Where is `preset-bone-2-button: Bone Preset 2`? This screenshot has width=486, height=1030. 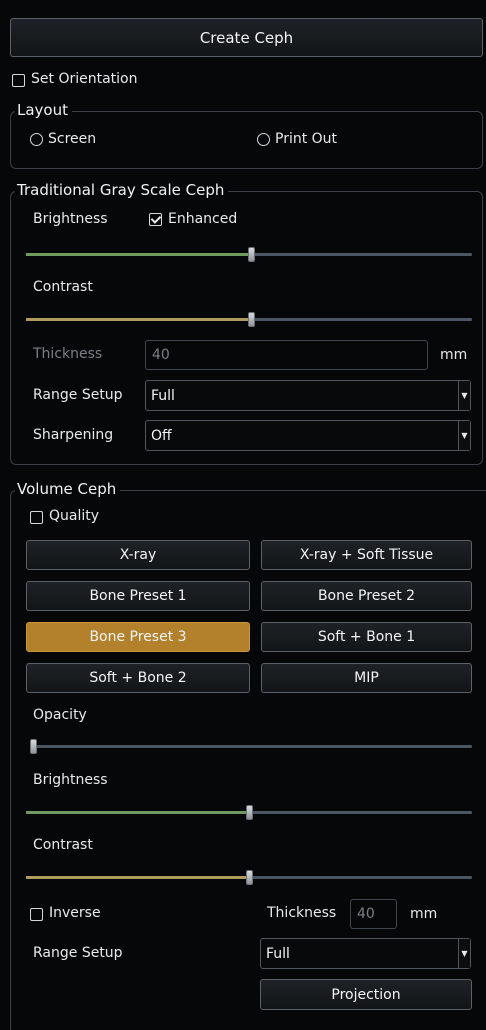 preset-bone-2-button: Bone Preset 2 is located at coordinates (366, 596).